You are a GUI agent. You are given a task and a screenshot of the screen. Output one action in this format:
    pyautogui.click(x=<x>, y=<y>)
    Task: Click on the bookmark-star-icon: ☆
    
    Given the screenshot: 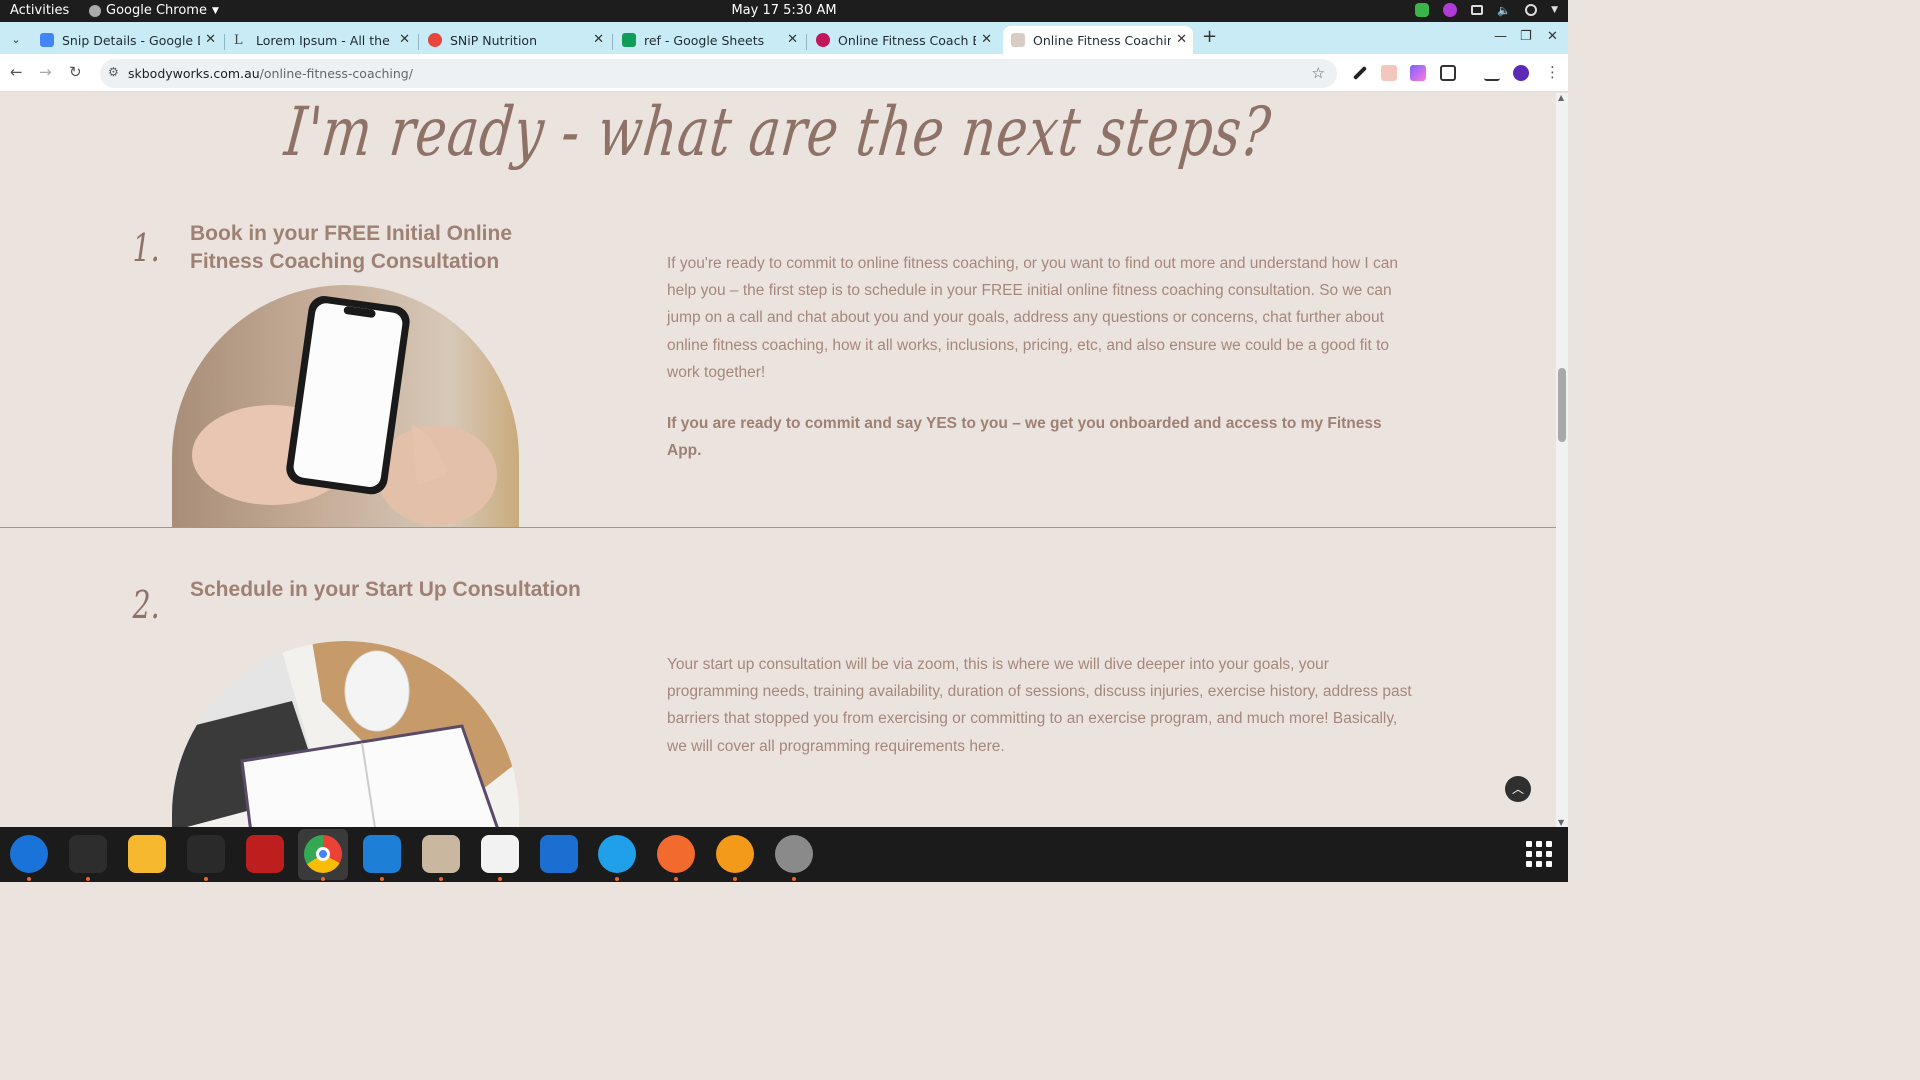 What is the action you would take?
    pyautogui.click(x=1318, y=73)
    